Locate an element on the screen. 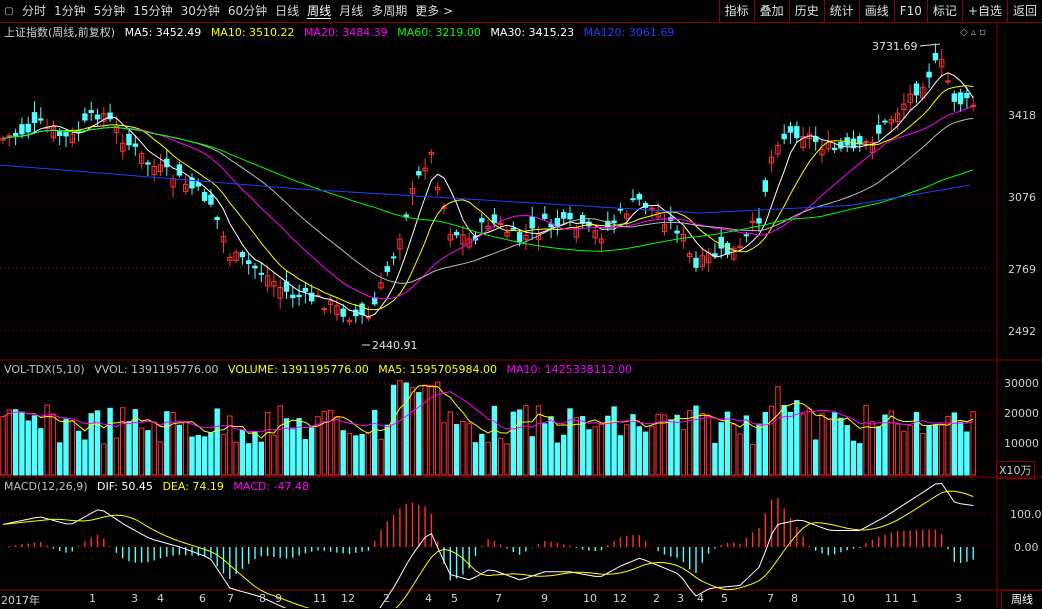 The height and width of the screenshot is (609, 1042). volume-unit: X10万 is located at coordinates (1015, 470).